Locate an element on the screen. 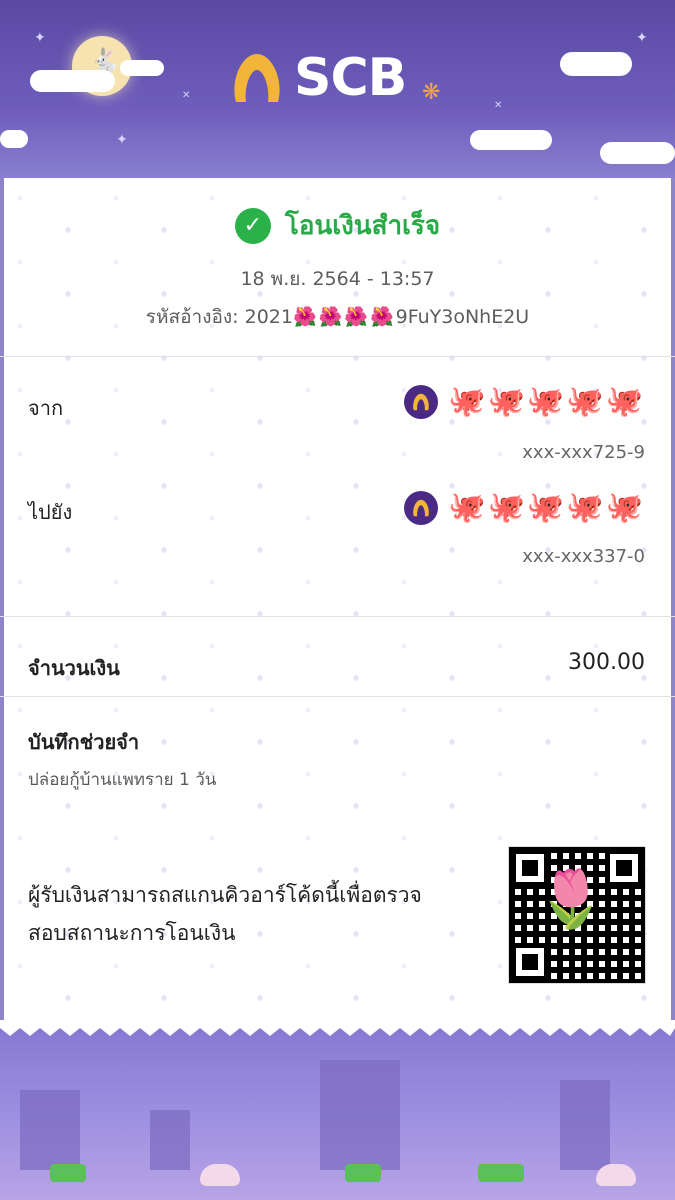 This screenshot has width=675, height=1200. to-account-number: xxx-xxx337-0 is located at coordinates (583, 556).